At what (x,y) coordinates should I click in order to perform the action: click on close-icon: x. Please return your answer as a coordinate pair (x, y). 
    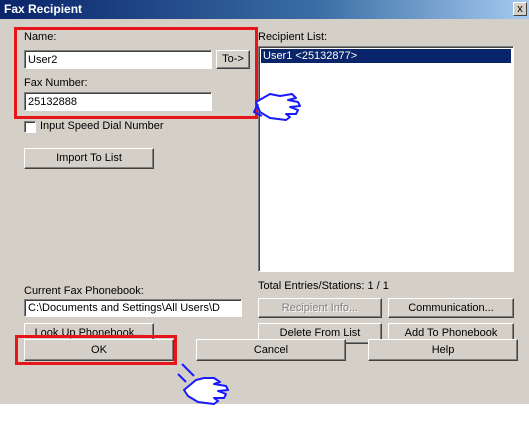
    Looking at the image, I should click on (520, 9).